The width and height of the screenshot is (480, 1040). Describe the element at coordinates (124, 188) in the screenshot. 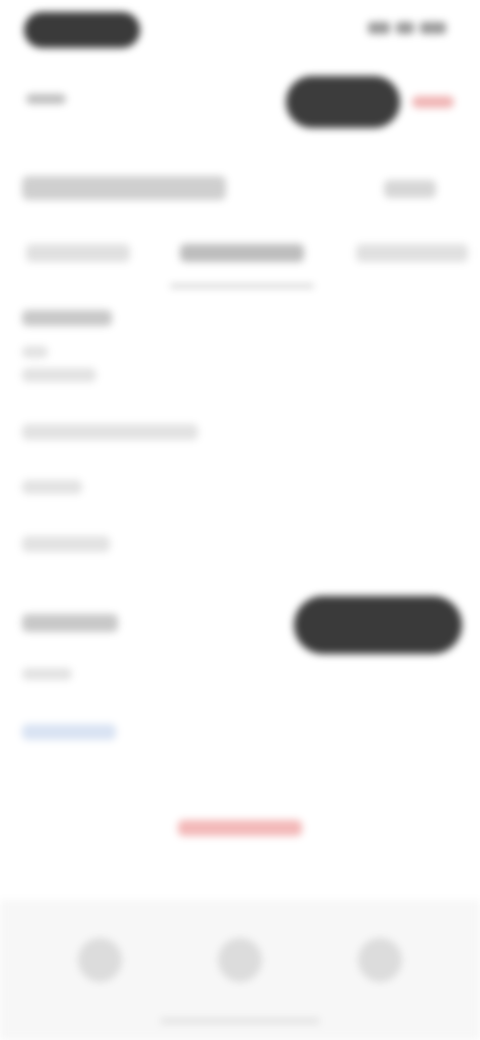

I see `section-title` at that location.